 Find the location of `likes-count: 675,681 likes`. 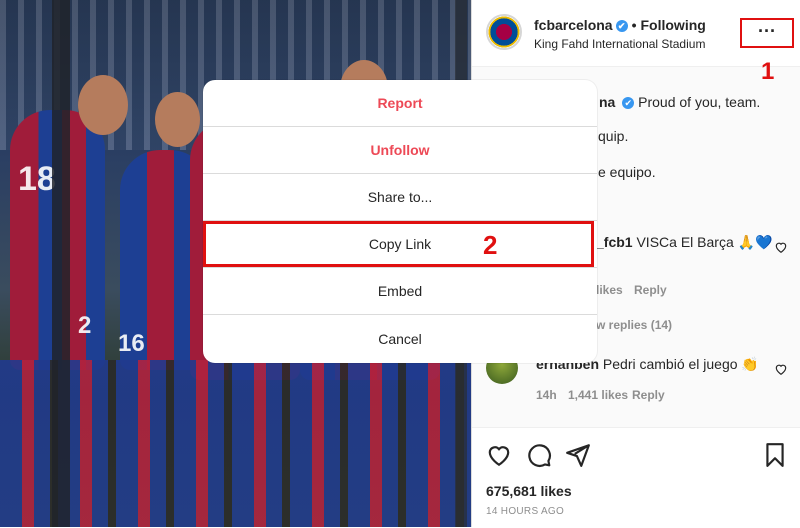

likes-count: 675,681 likes is located at coordinates (529, 491).